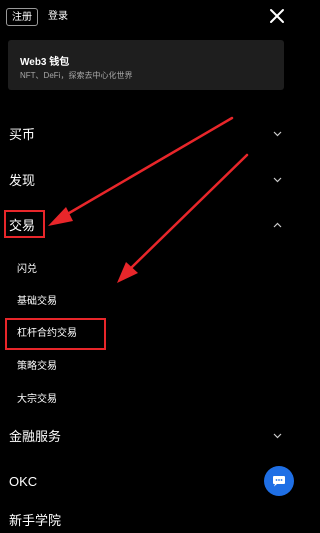  Describe the element at coordinates (277, 225) in the screenshot. I see `chevron-up-icon` at that location.